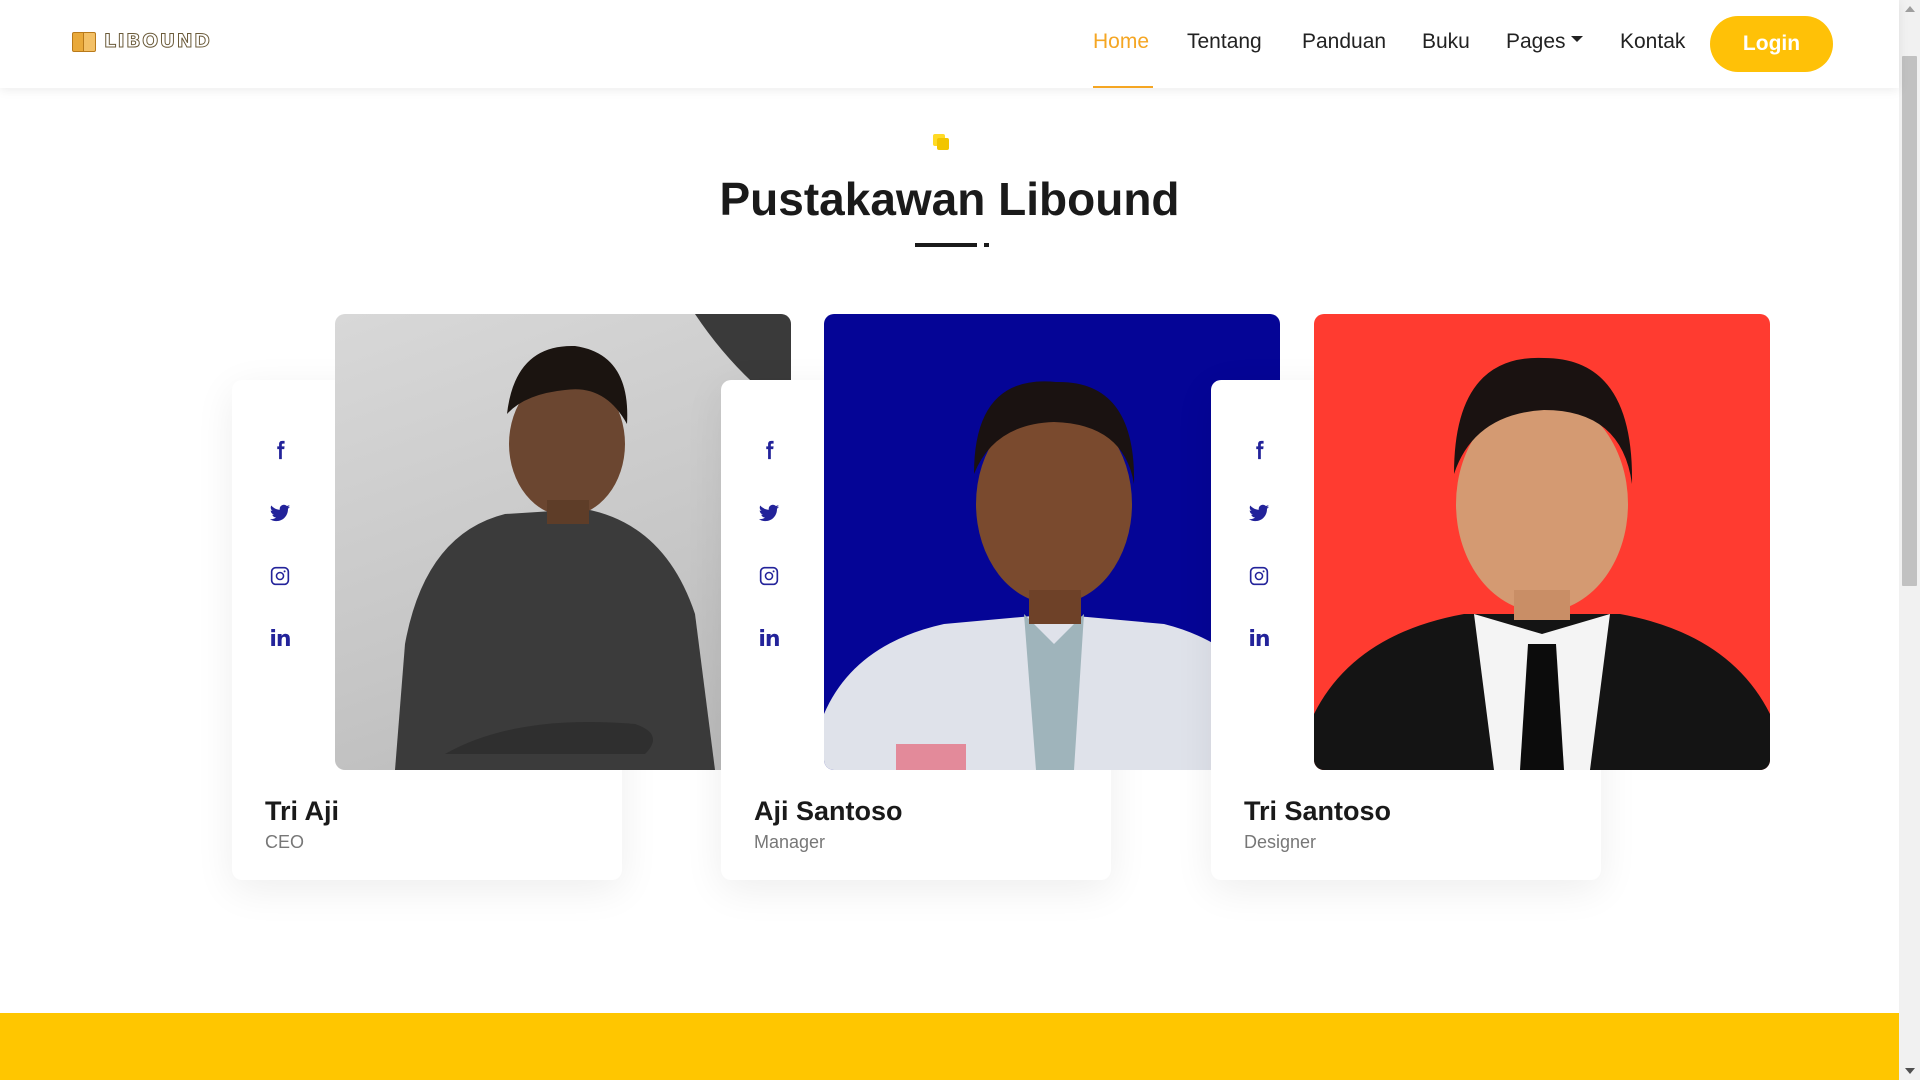  I want to click on member-name: Aji Santoso, so click(828, 811).